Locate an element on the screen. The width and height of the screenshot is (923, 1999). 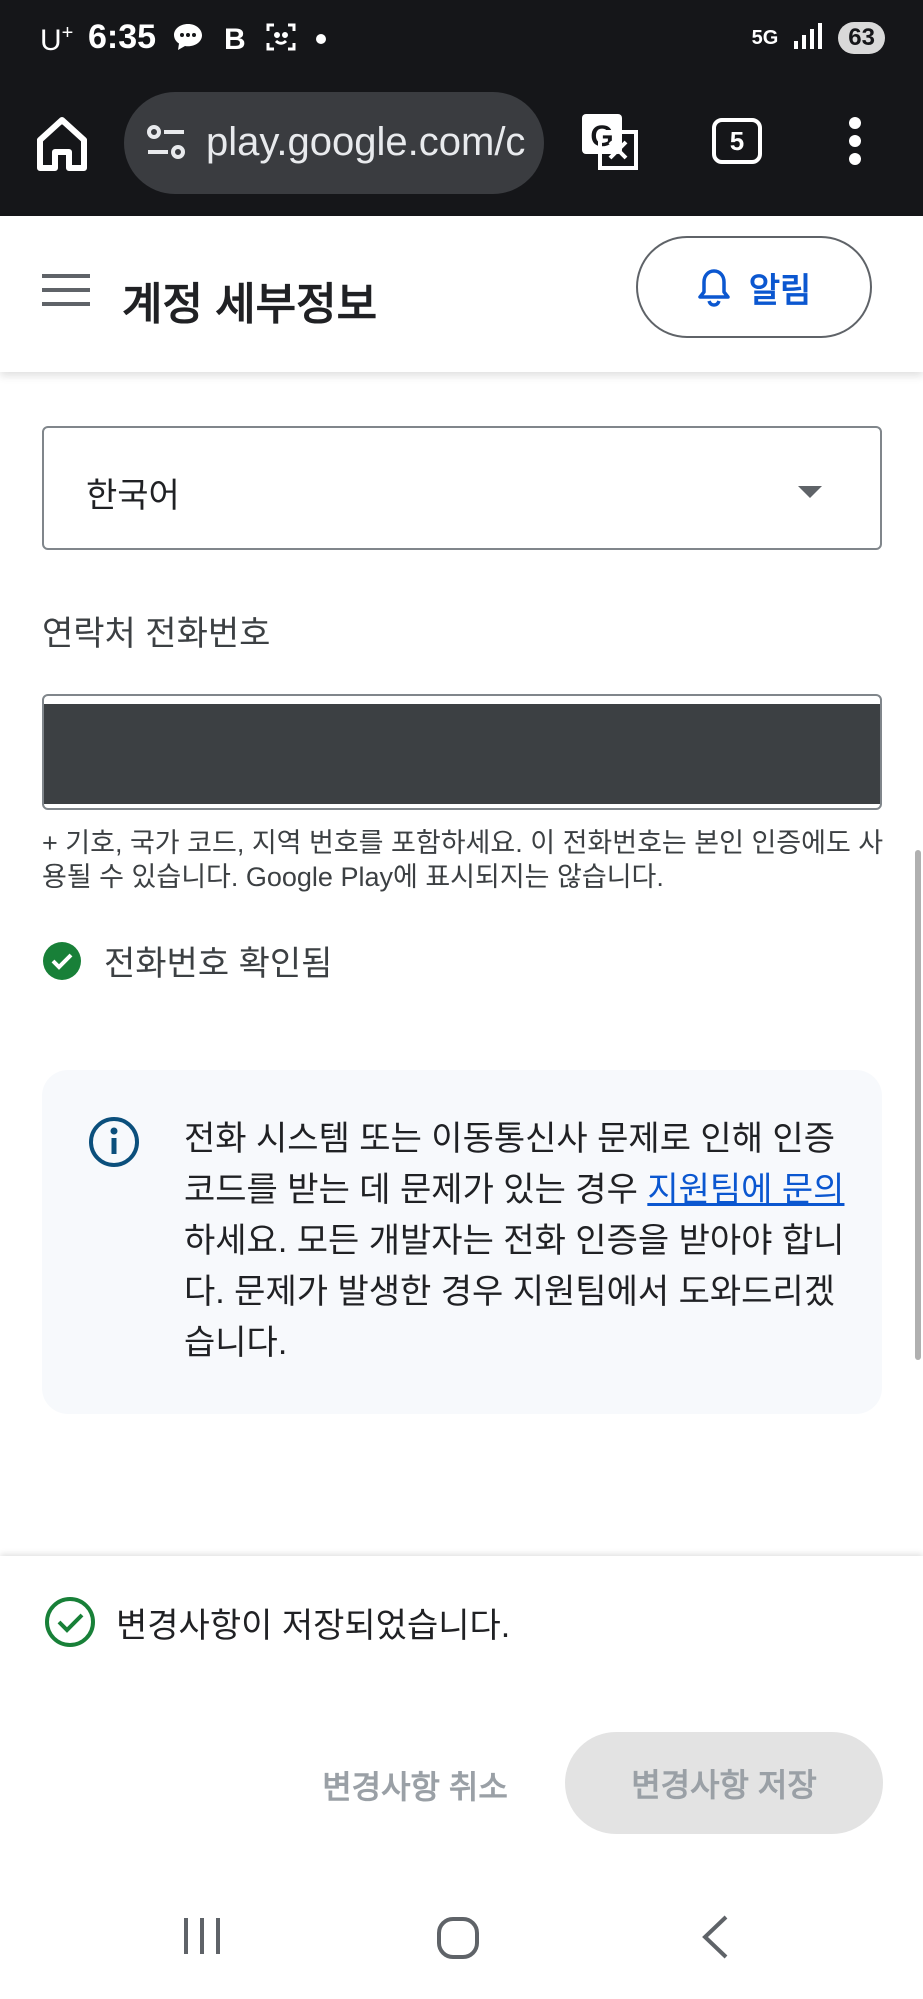
b-notification-icon: B is located at coordinates (235, 39).